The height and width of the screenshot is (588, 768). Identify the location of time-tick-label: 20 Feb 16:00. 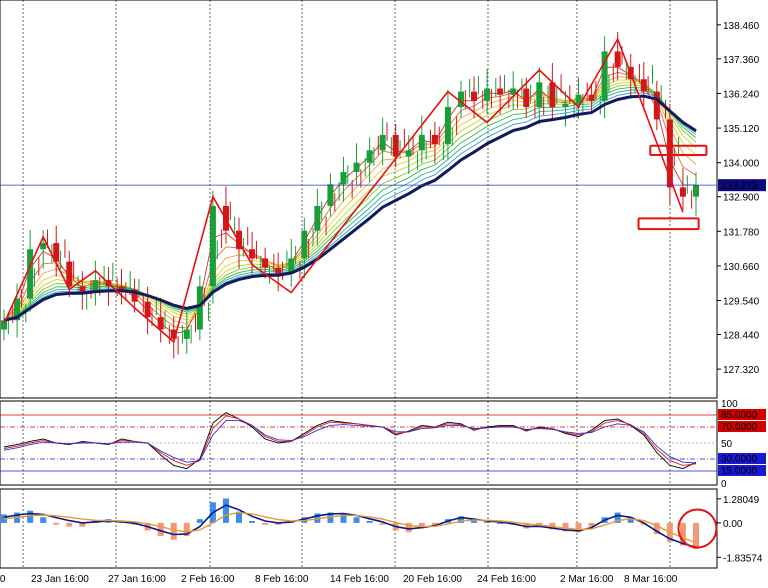
(432, 579).